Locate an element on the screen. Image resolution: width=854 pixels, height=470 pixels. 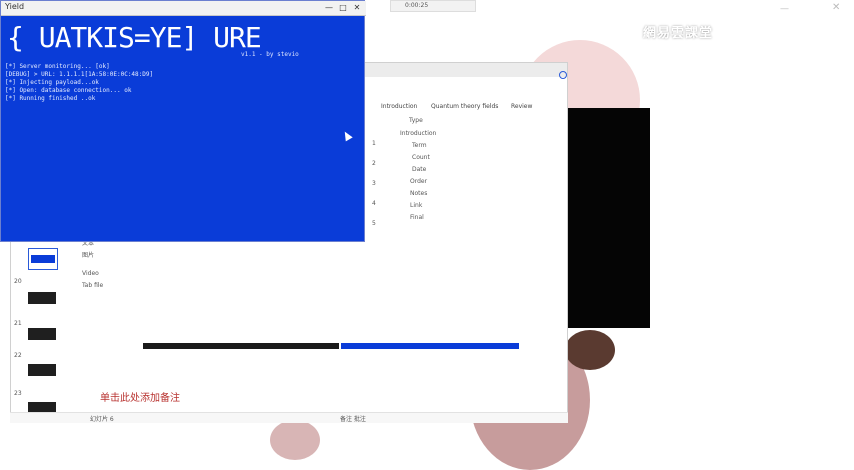
slide-number: 20 is located at coordinates (18, 281).